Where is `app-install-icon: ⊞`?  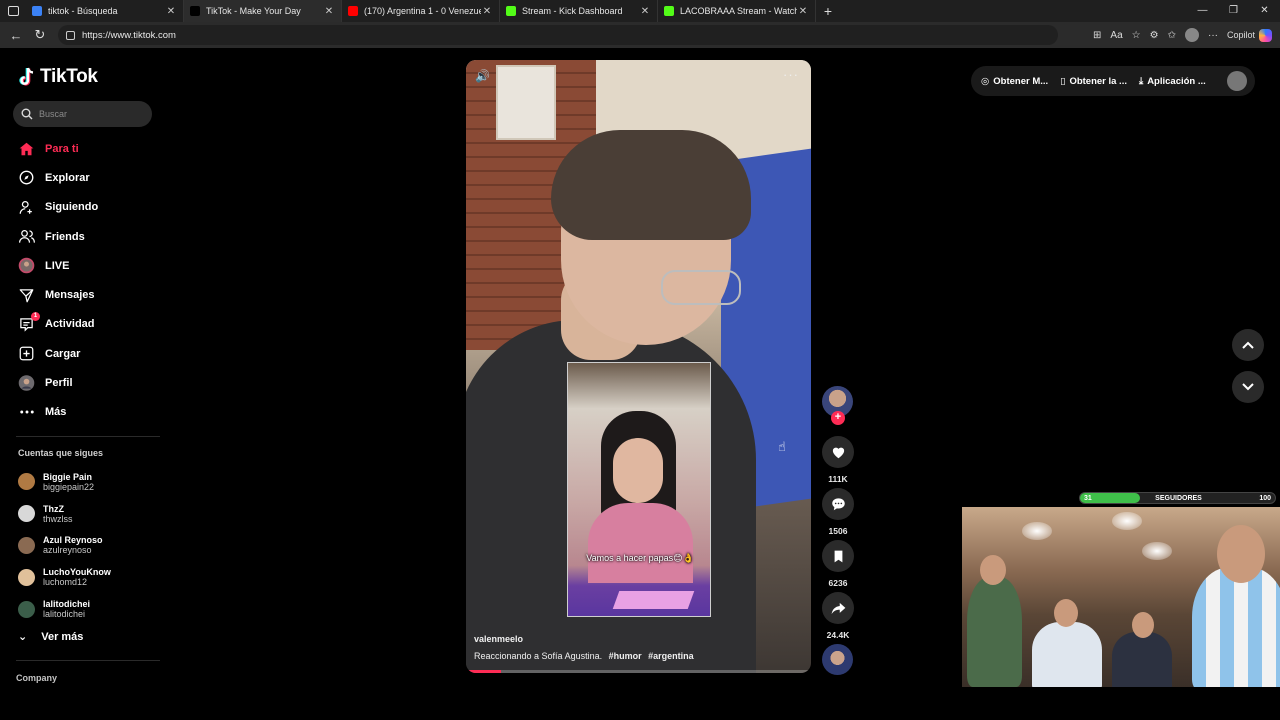
app-install-icon: ⊞ is located at coordinates (1097, 35).